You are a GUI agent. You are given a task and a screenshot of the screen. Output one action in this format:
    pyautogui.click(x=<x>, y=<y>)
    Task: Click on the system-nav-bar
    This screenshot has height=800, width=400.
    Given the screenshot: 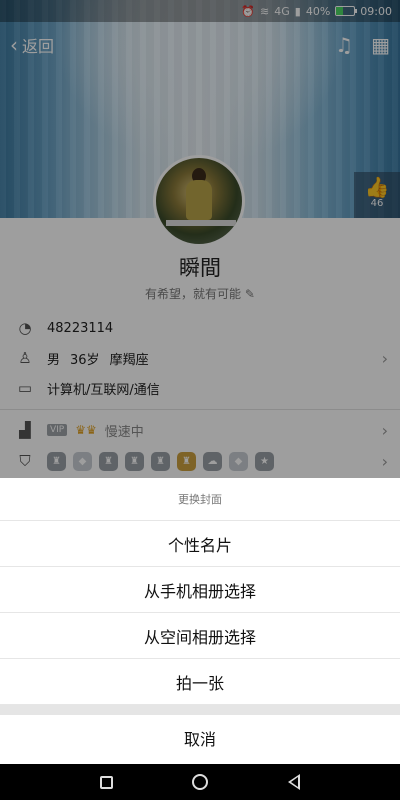 What is the action you would take?
    pyautogui.click(x=200, y=782)
    